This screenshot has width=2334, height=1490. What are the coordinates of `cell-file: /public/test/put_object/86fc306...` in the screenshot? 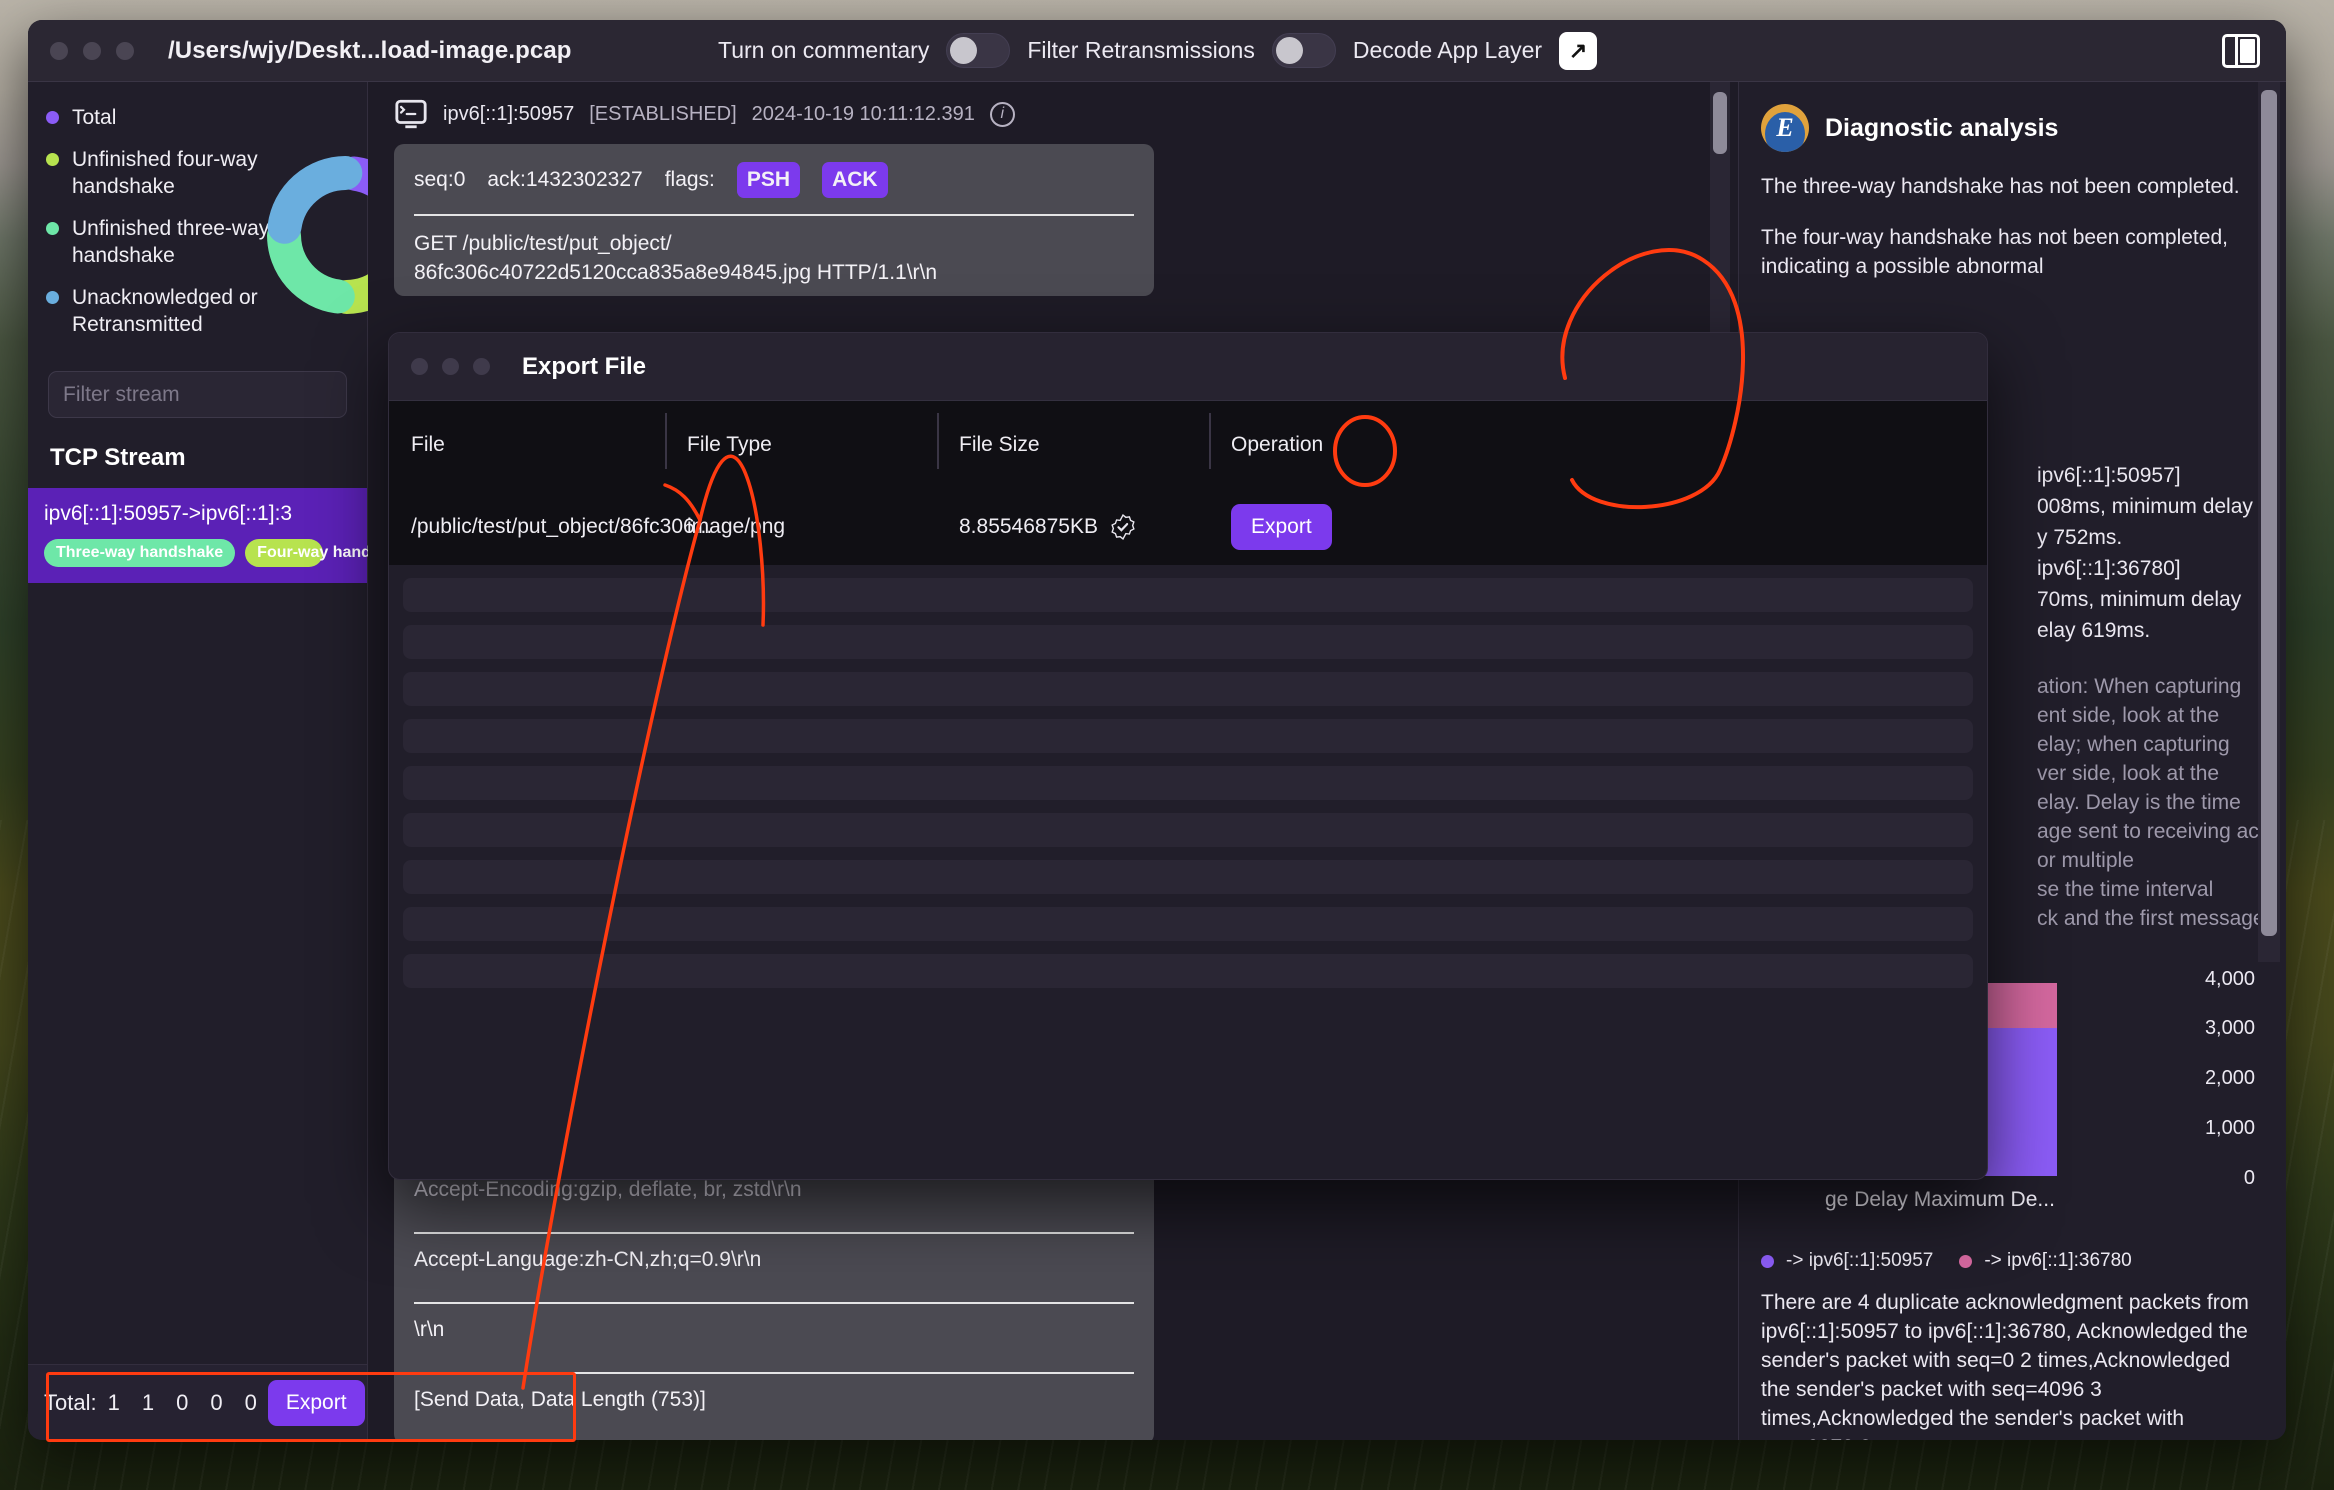 It's located at (562, 526).